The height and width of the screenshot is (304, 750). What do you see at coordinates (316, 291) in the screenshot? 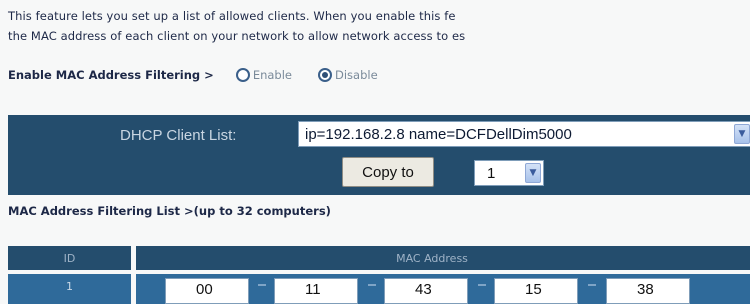
I see `mac-octet-2-input: 11` at bounding box center [316, 291].